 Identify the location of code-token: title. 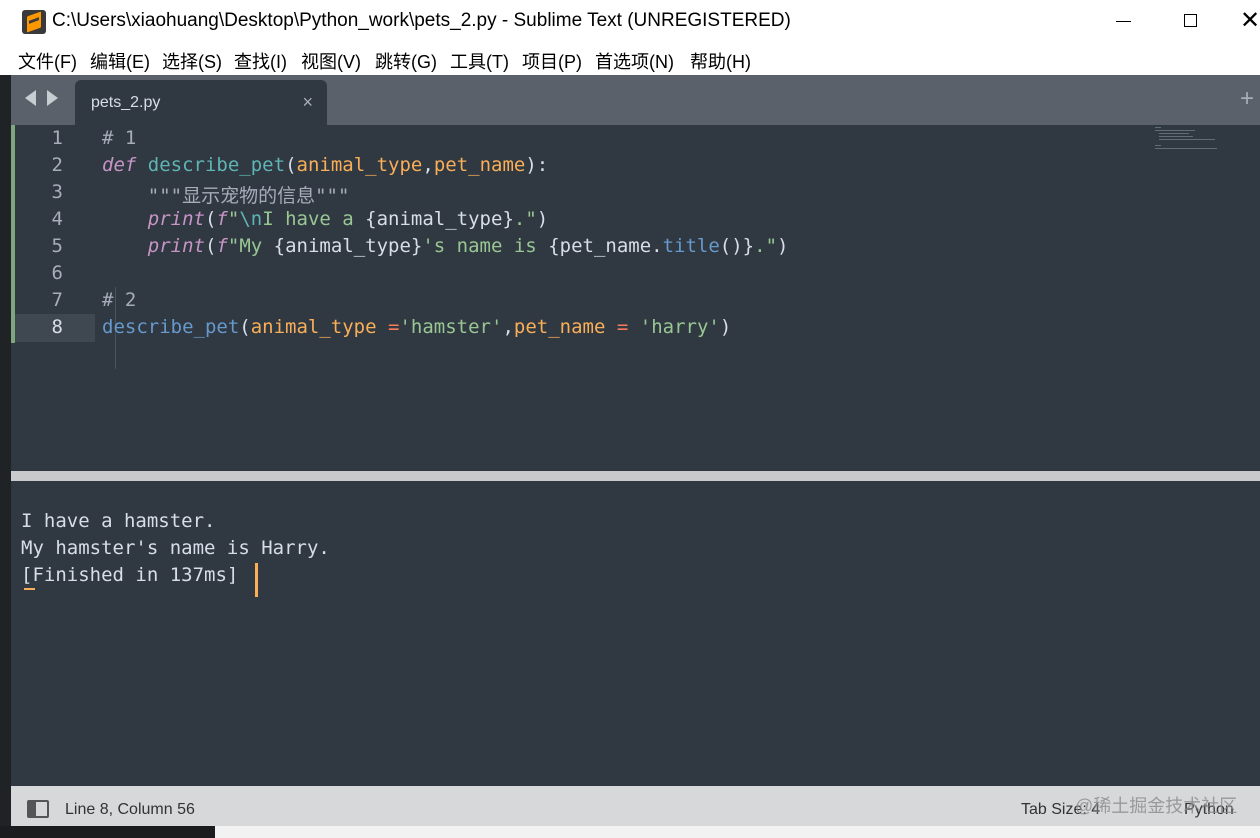
(691, 246).